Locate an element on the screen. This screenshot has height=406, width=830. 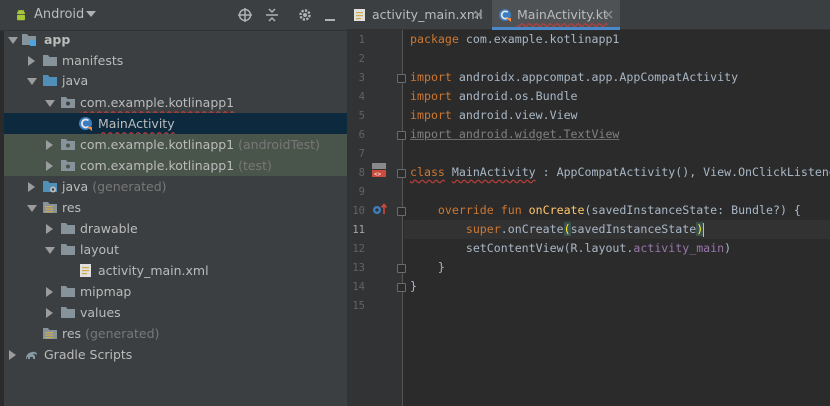
override-method-icon is located at coordinates (380, 209).